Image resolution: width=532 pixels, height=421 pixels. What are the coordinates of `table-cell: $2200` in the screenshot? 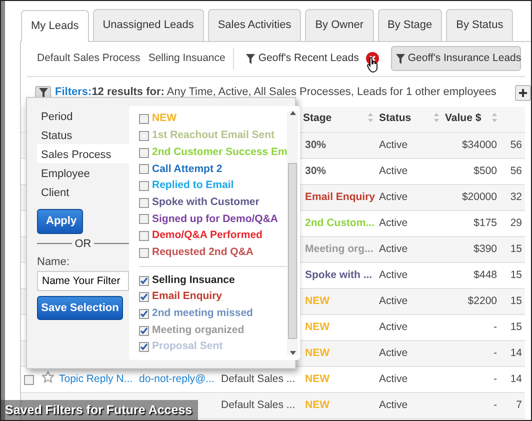 It's located at (482, 300).